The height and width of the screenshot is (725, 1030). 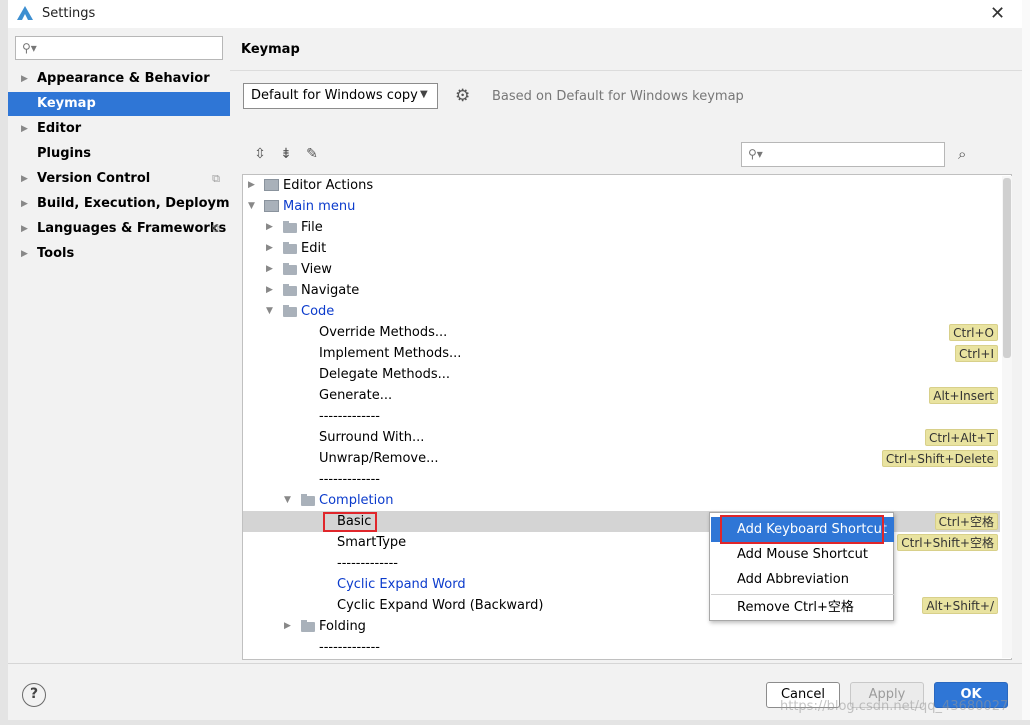 I want to click on tree-row-implement-methods: Implement Methods... Ctrl+I, so click(x=621, y=353).